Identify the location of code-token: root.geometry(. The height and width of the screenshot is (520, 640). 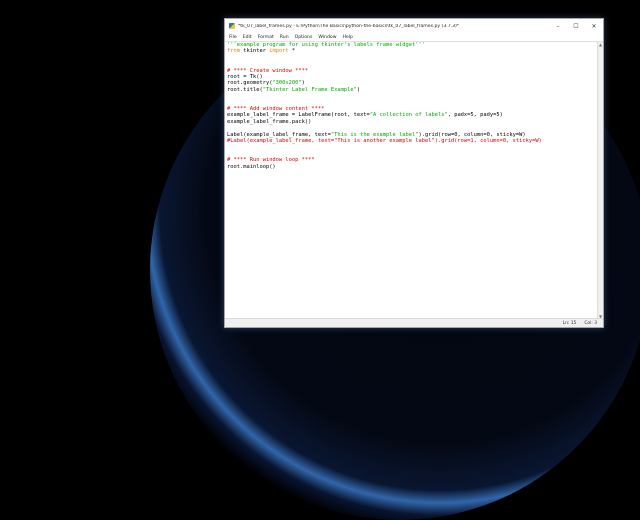
(250, 83).